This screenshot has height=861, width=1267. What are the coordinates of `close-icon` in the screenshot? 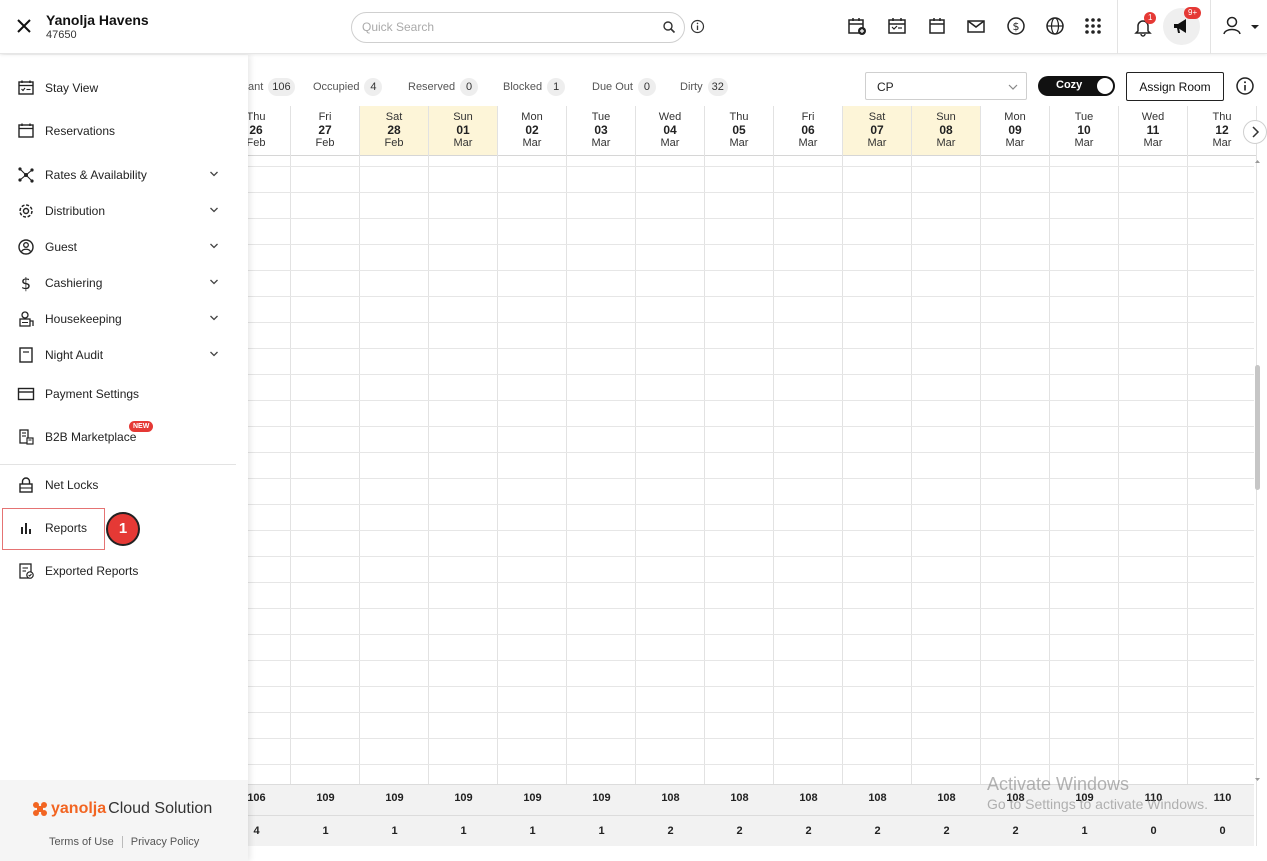 It's located at (24, 26).